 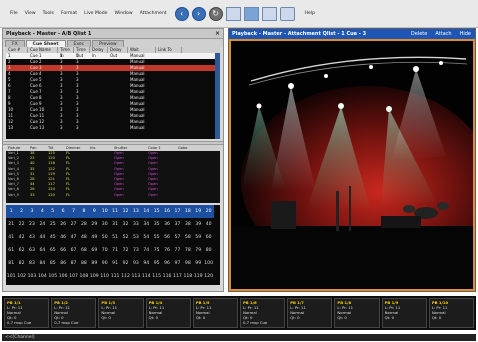 I want to click on channel-cell: 3, so click(x=32, y=211).